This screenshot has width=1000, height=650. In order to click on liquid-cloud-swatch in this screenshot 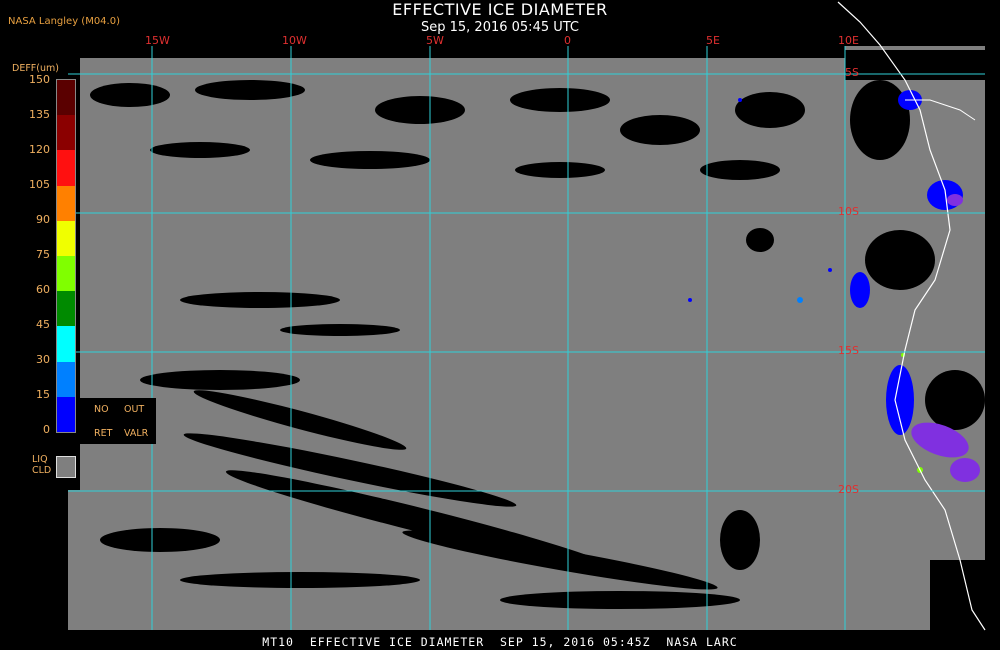, I will do `click(66, 467)`.